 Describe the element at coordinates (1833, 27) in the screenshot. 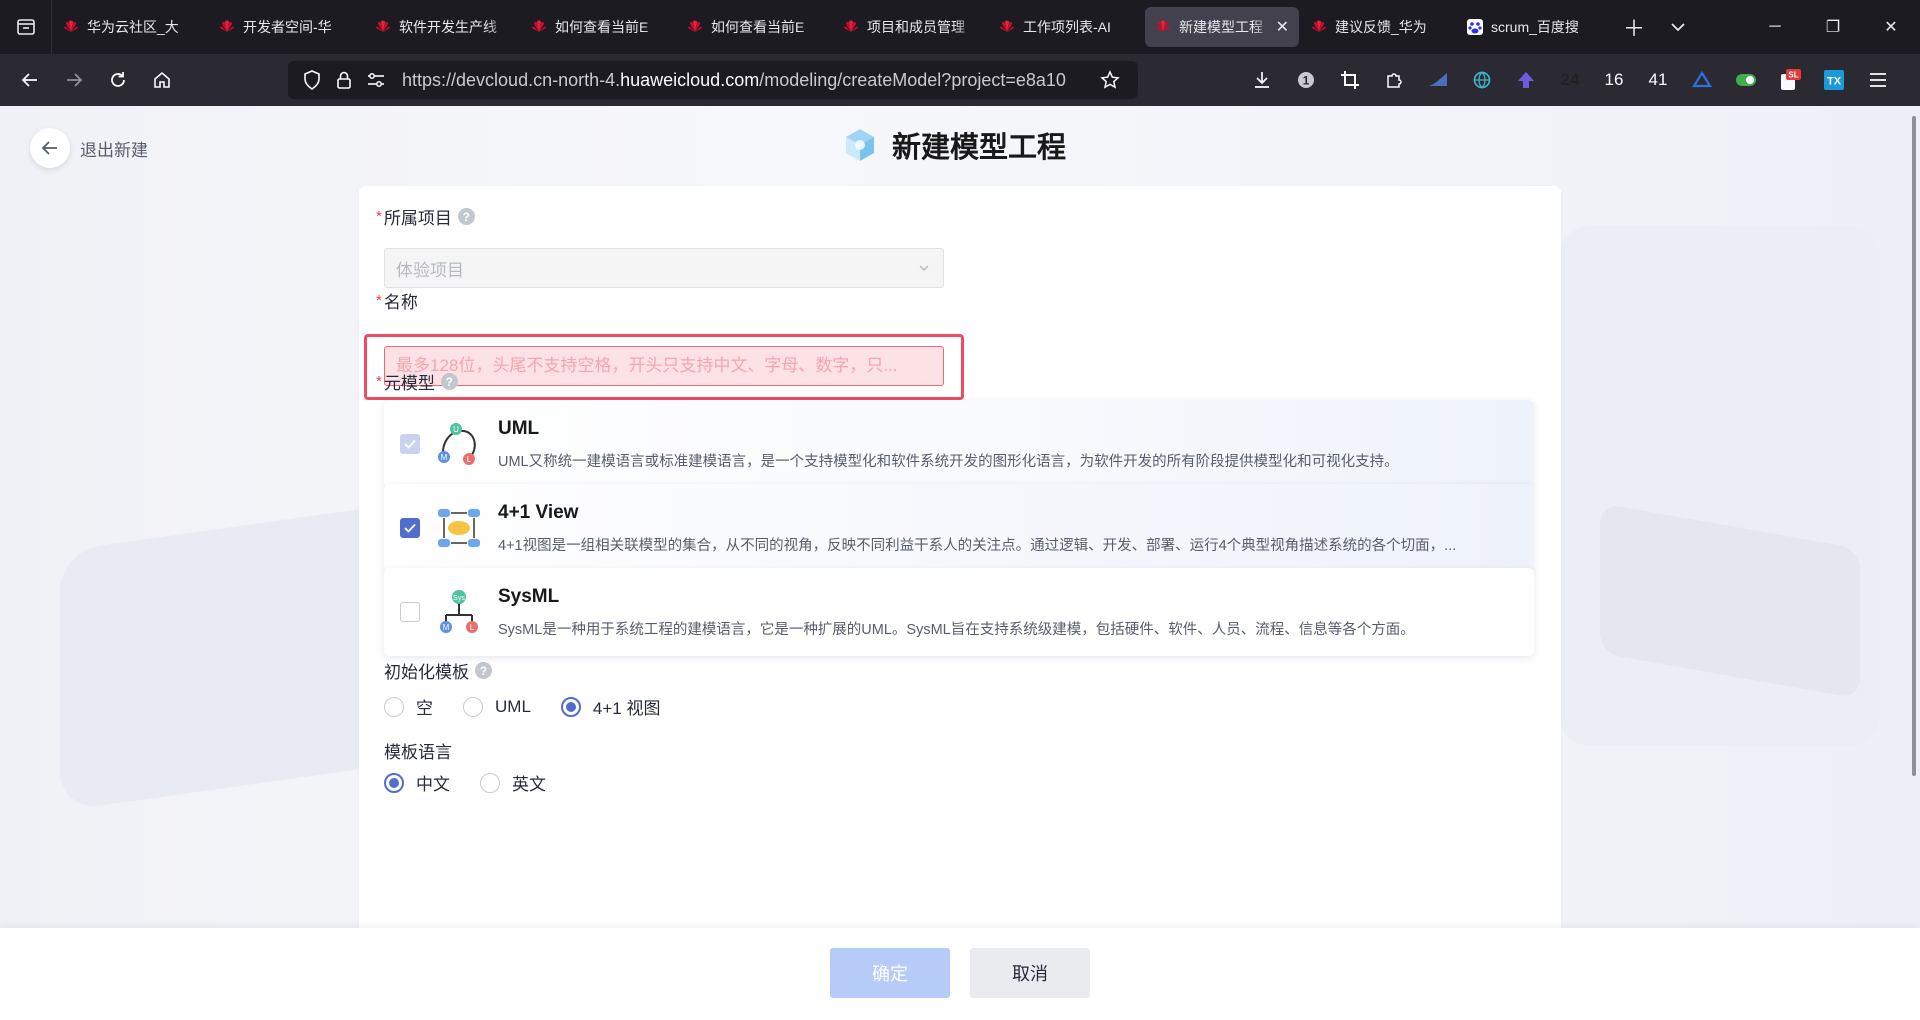

I see `maximize-button: ❐` at that location.